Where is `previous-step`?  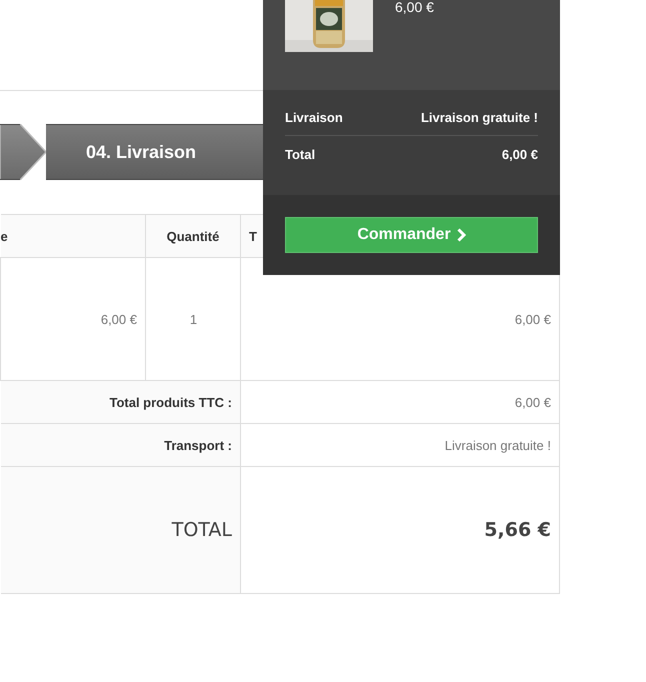
previous-step is located at coordinates (24, 152).